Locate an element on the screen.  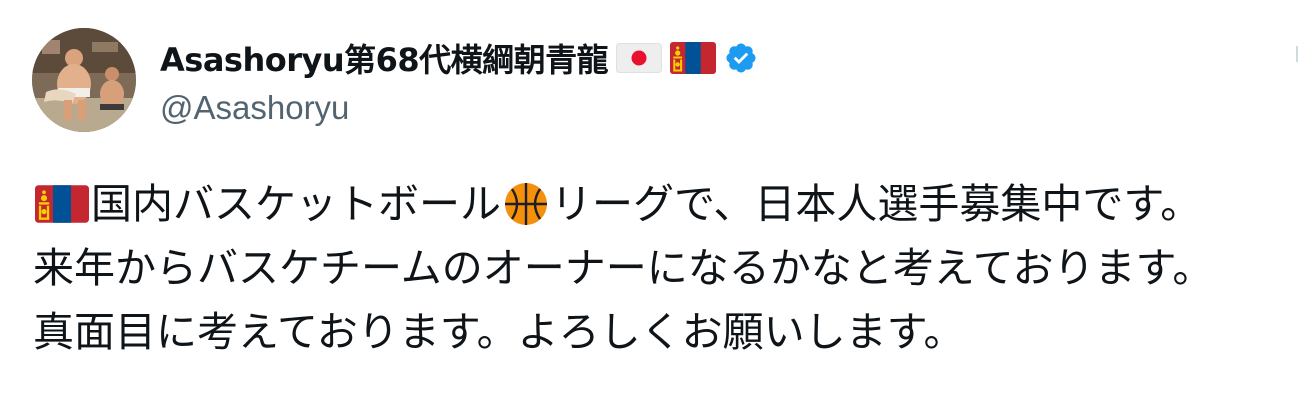
verified-badge-icon is located at coordinates (741, 58).